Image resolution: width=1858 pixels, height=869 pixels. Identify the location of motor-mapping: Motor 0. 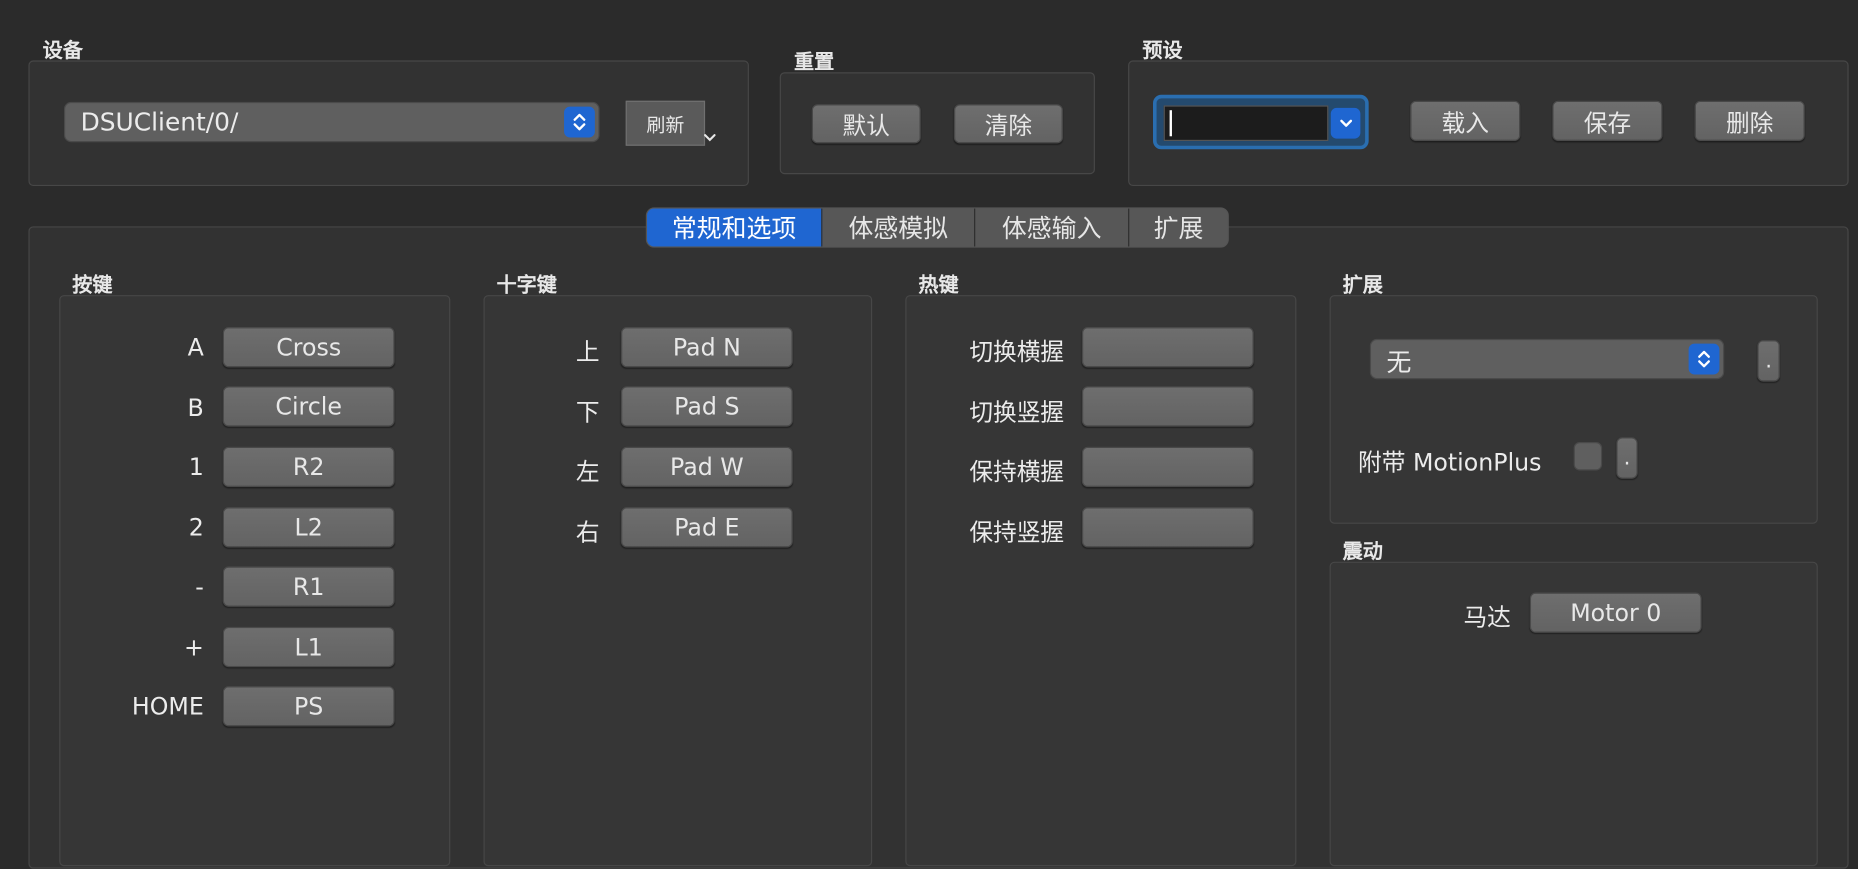
(1615, 612).